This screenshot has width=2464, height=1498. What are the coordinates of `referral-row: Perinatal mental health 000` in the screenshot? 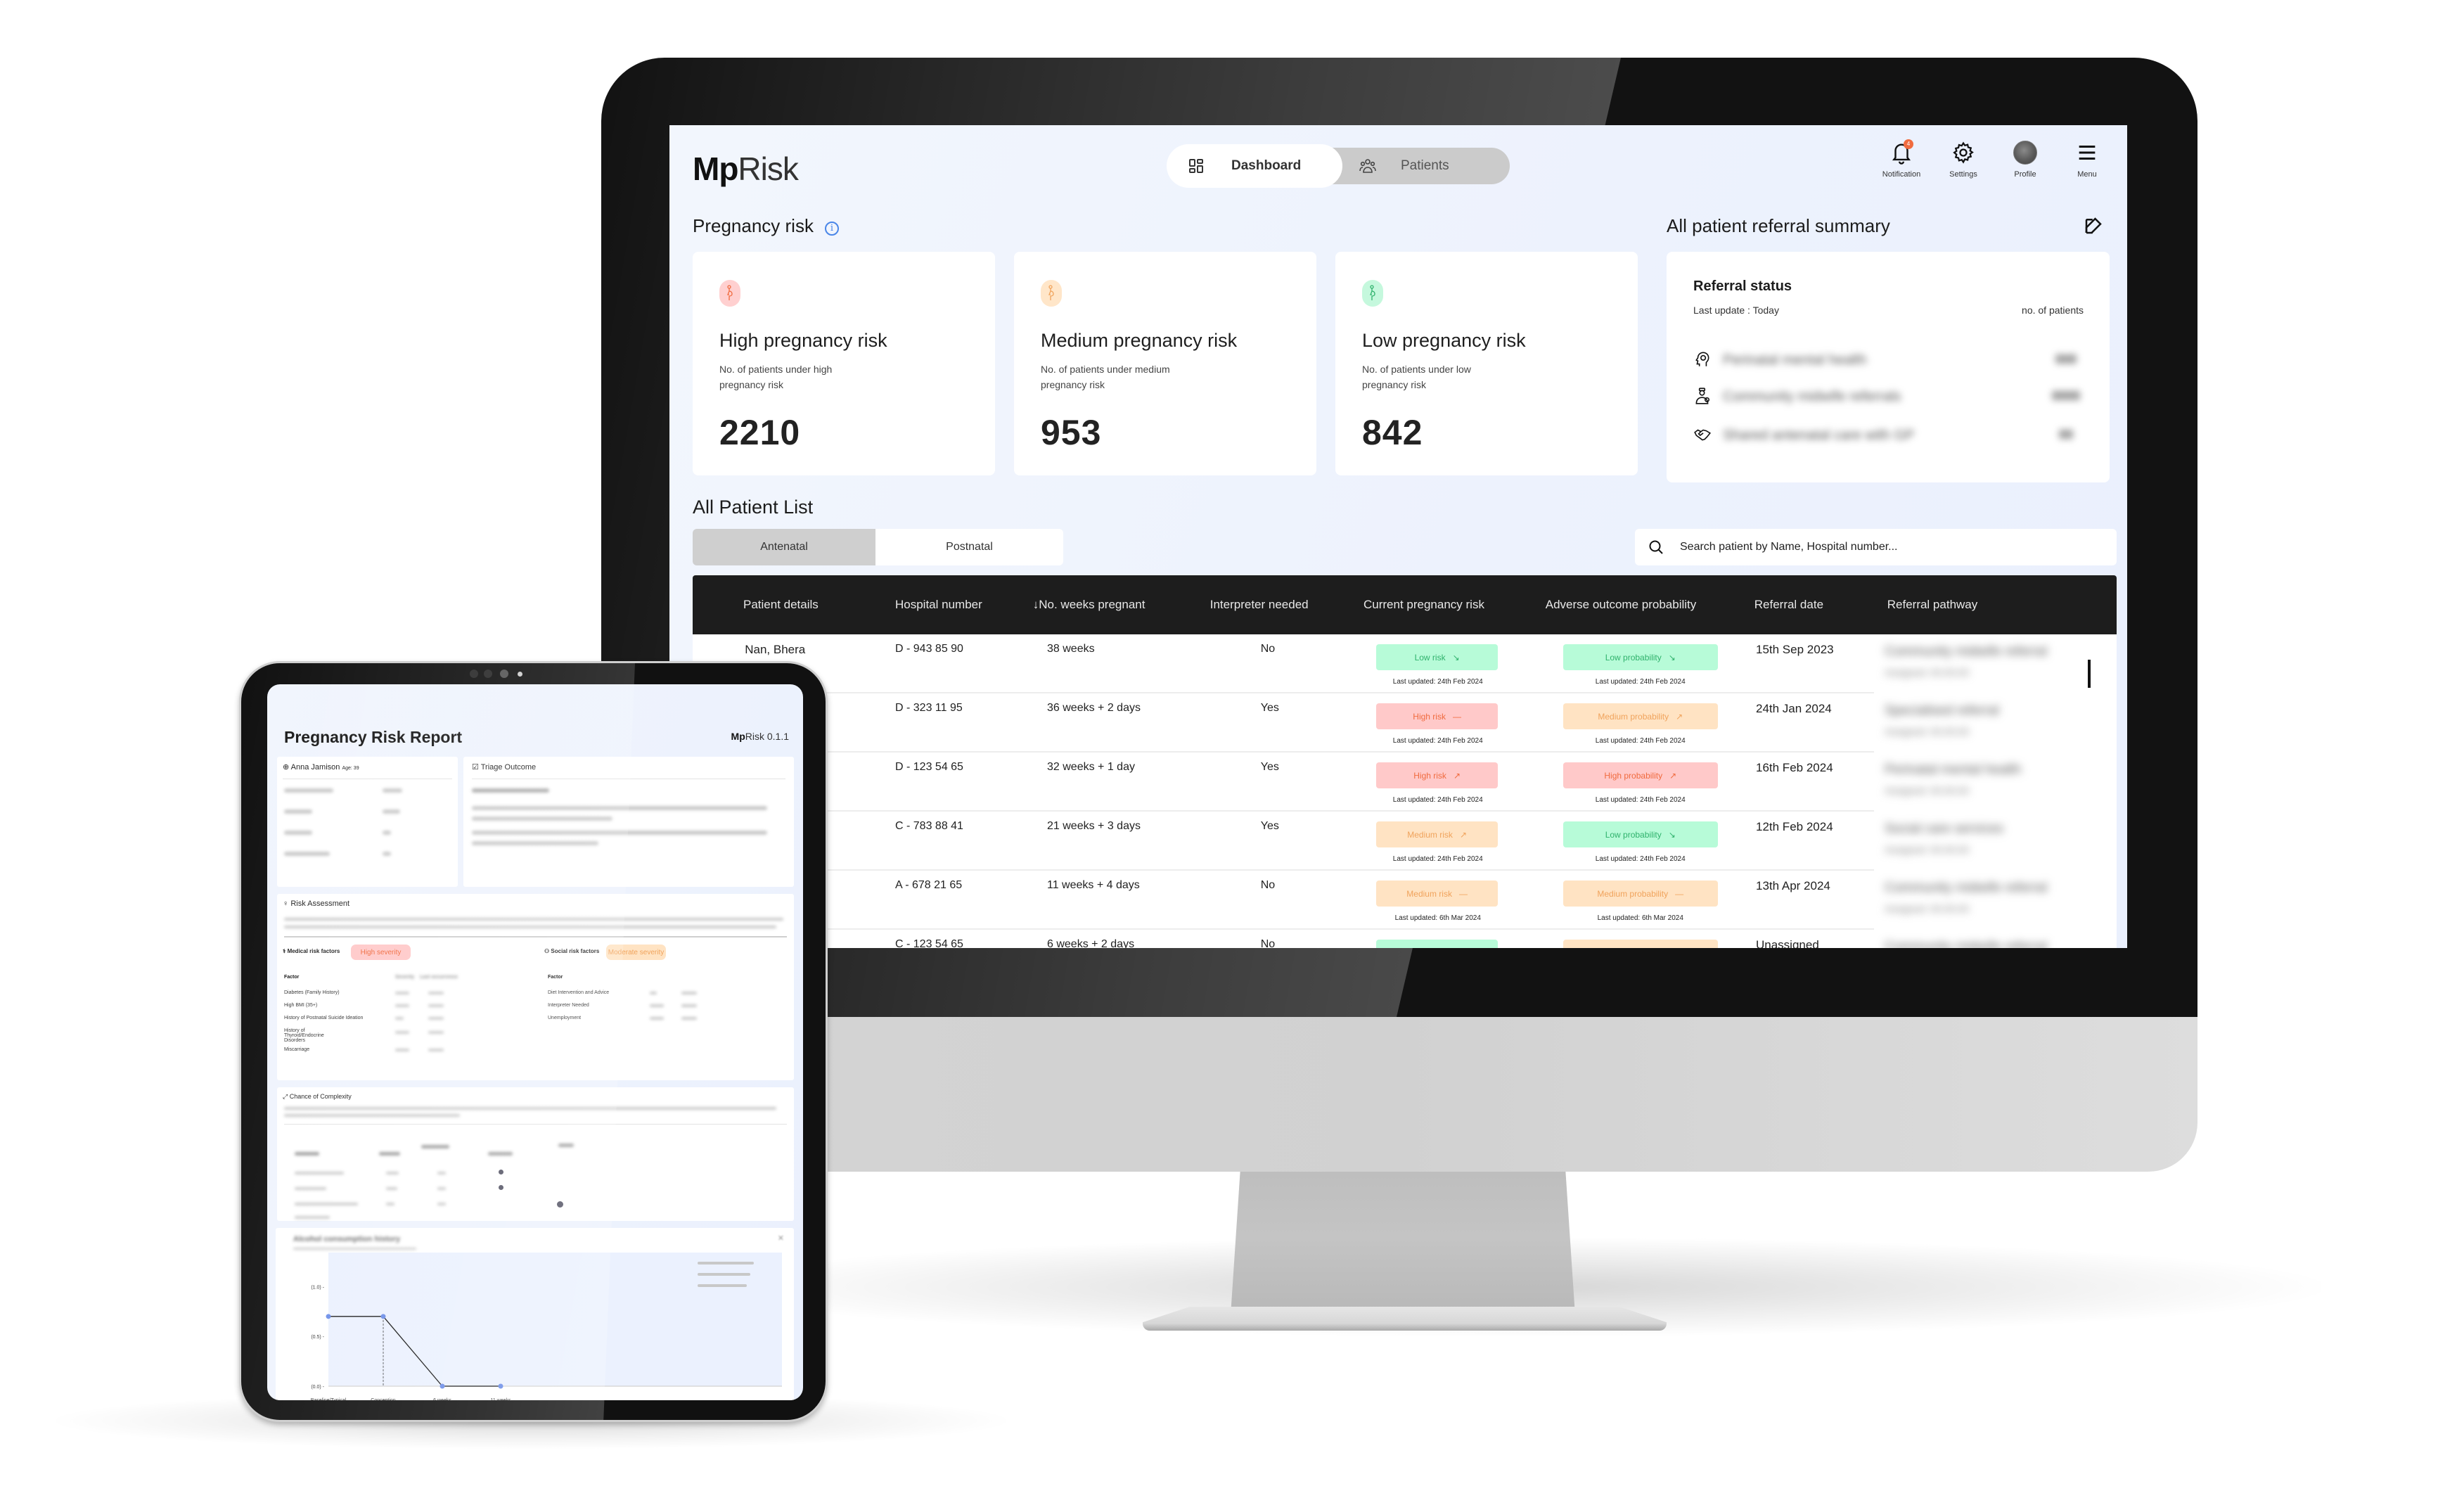 It's located at (1890, 361).